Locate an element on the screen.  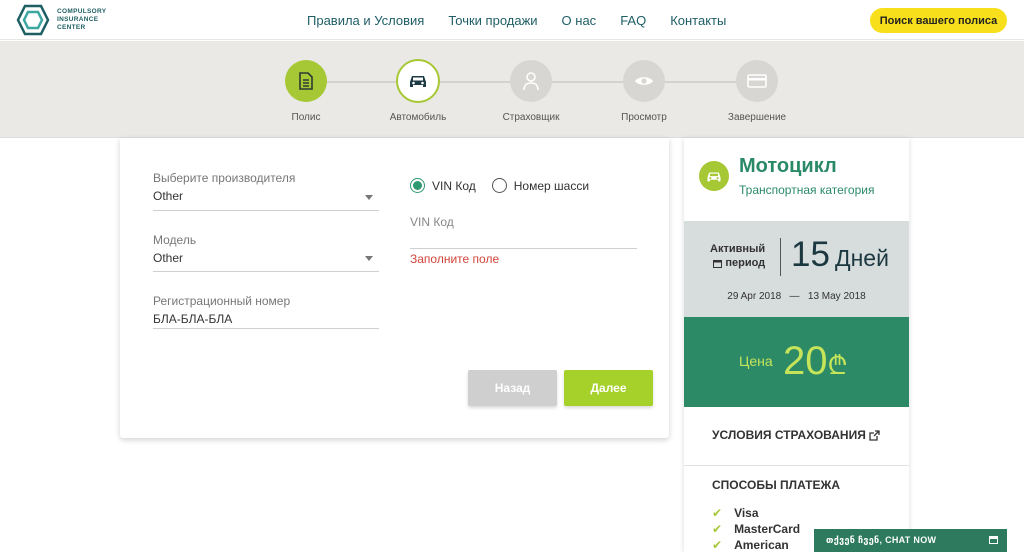
step-review: Просмотр is located at coordinates (644, 91).